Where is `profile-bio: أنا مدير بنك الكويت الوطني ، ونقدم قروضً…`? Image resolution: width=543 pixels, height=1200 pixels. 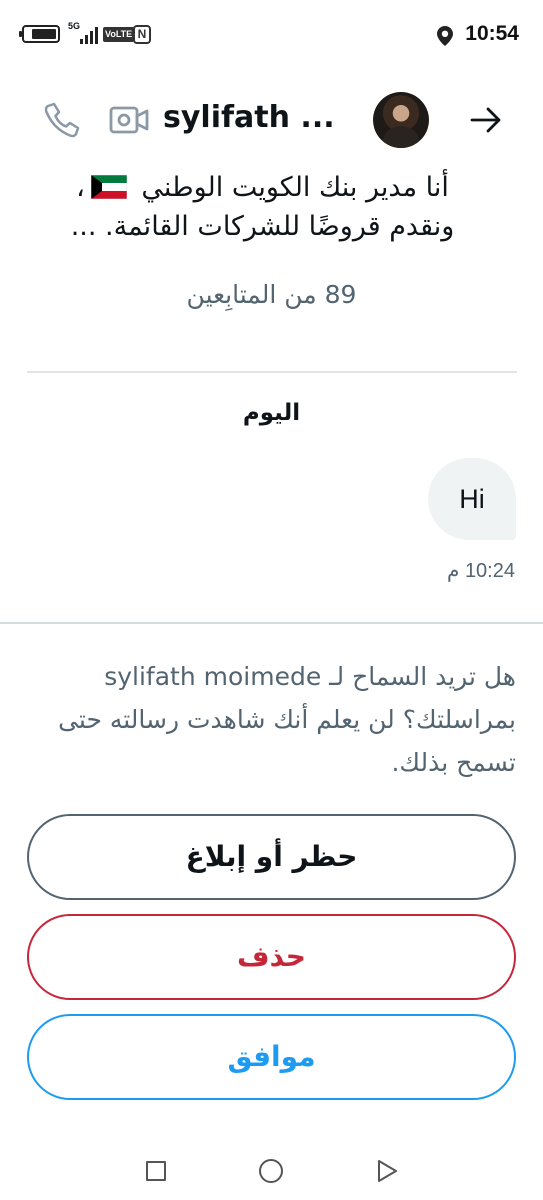
profile-bio: أنا مدير بنك الكويت الوطني ، ونقدم قروضً… is located at coordinates (262, 207).